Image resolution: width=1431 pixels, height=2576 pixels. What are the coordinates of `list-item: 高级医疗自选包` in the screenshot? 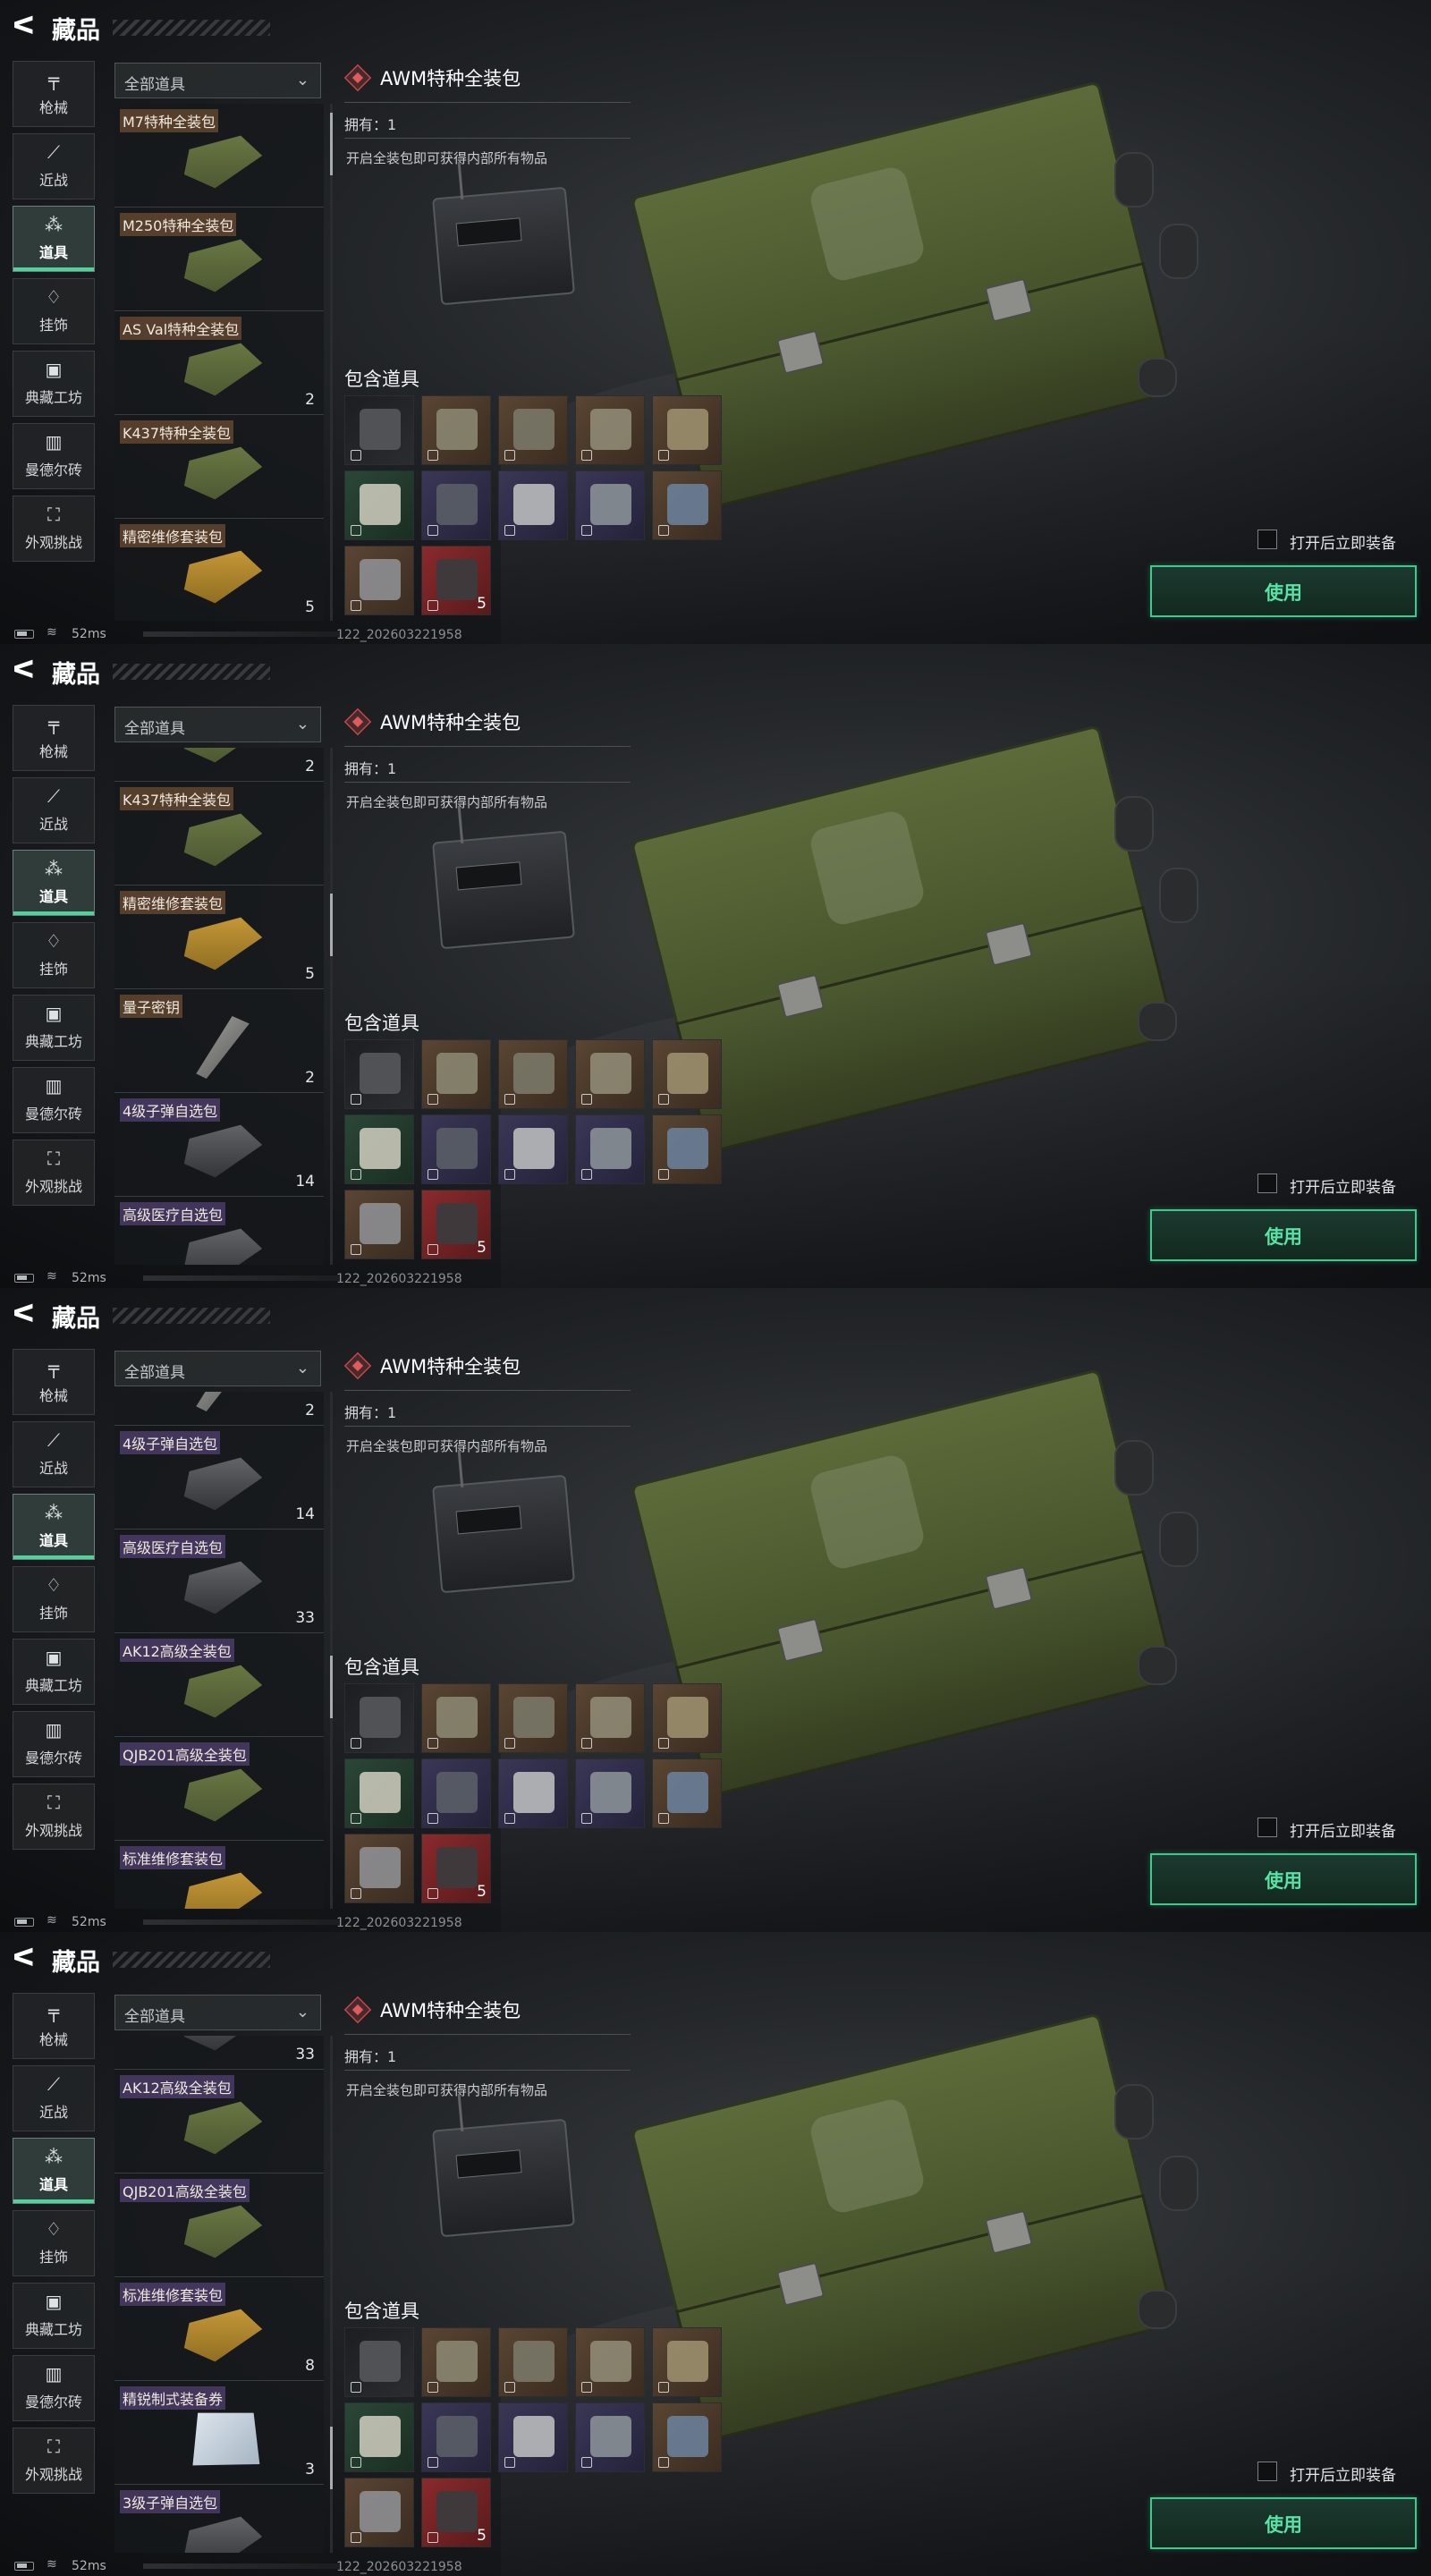 It's located at (219, 1231).